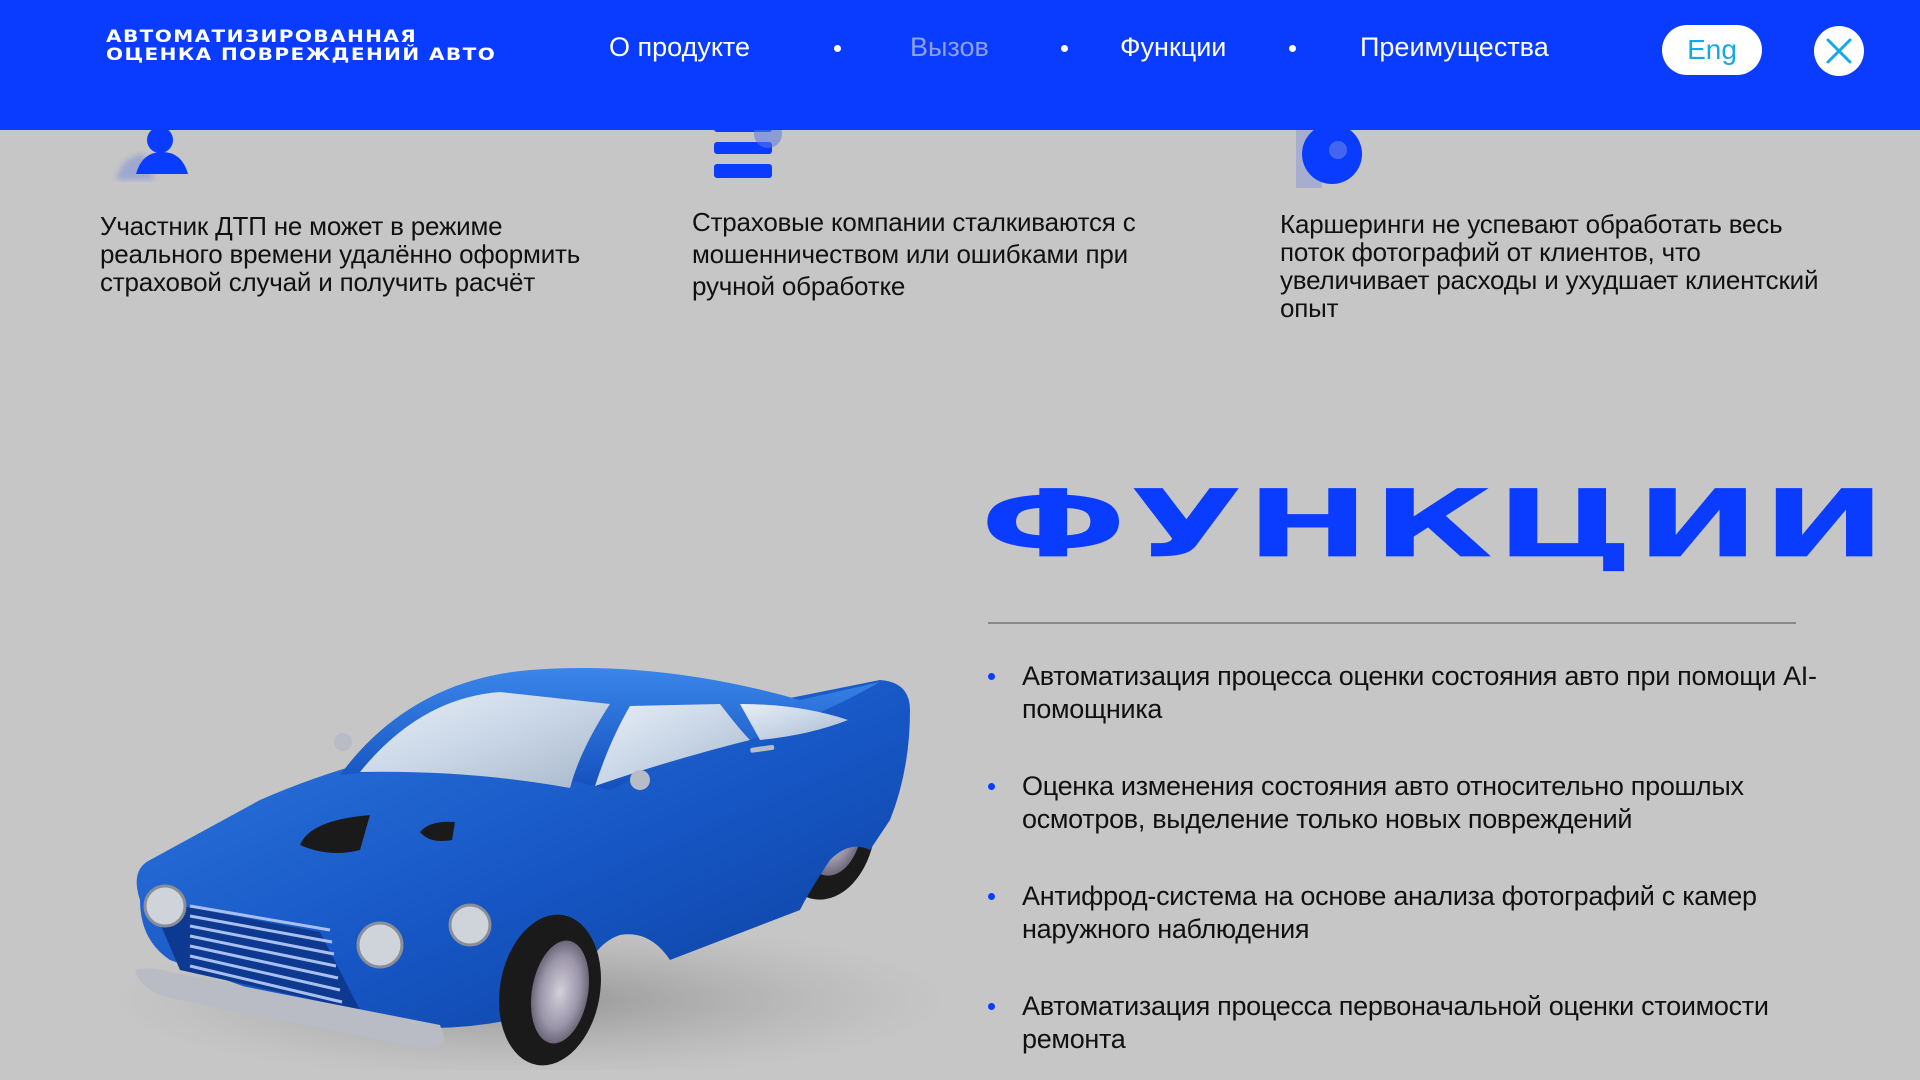  What do you see at coordinates (1454, 47) in the screenshot?
I see `nav-item-advantages: Преимущества` at bounding box center [1454, 47].